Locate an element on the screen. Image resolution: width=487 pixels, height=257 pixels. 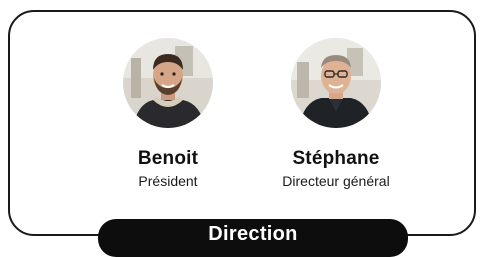
person-name: Benoit is located at coordinates (168, 158).